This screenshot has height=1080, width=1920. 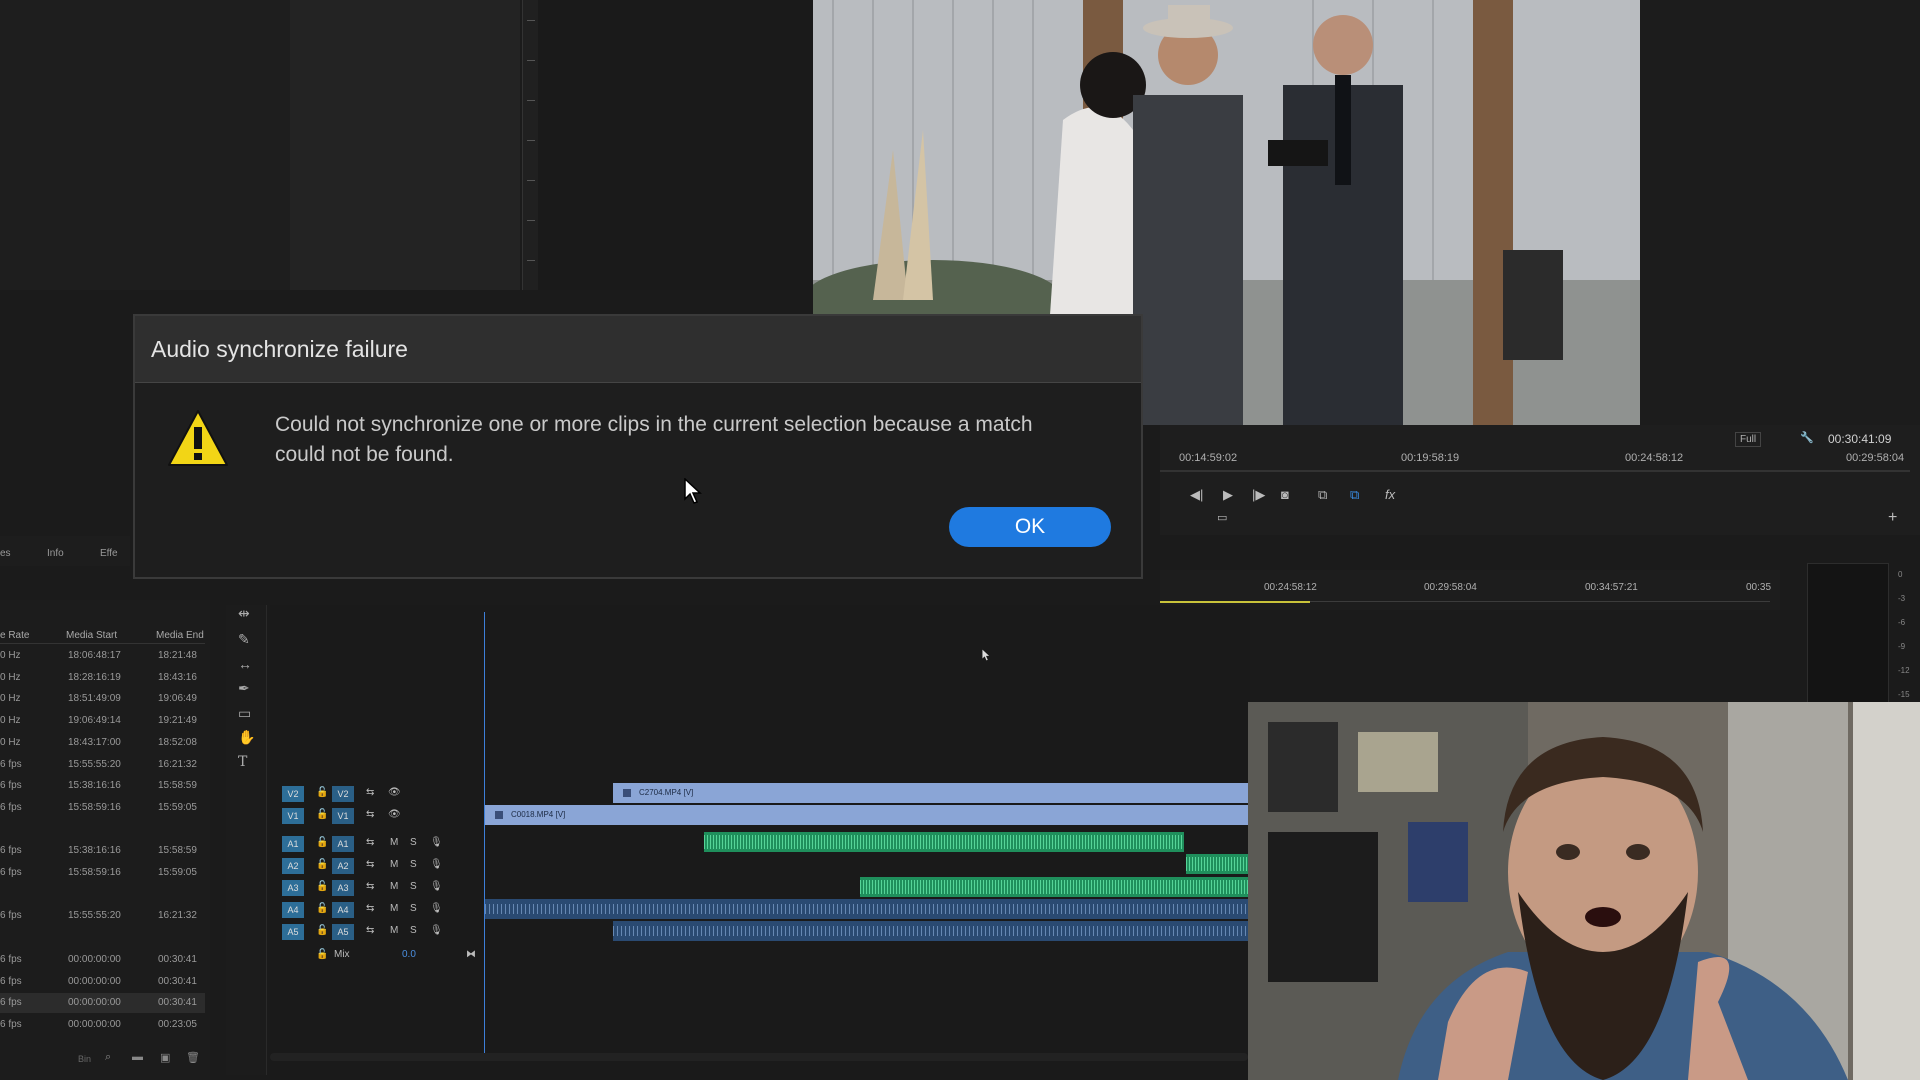 What do you see at coordinates (1258, 495) in the screenshot?
I see `step-forward-icon: |▶` at bounding box center [1258, 495].